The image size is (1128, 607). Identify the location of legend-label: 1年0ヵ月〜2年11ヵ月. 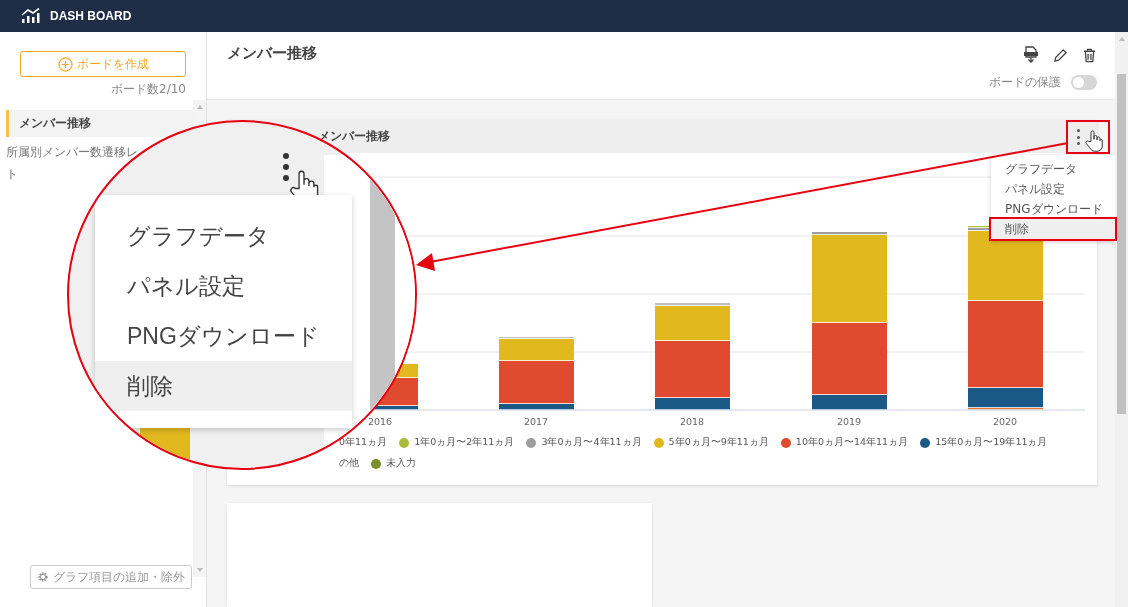
(464, 442).